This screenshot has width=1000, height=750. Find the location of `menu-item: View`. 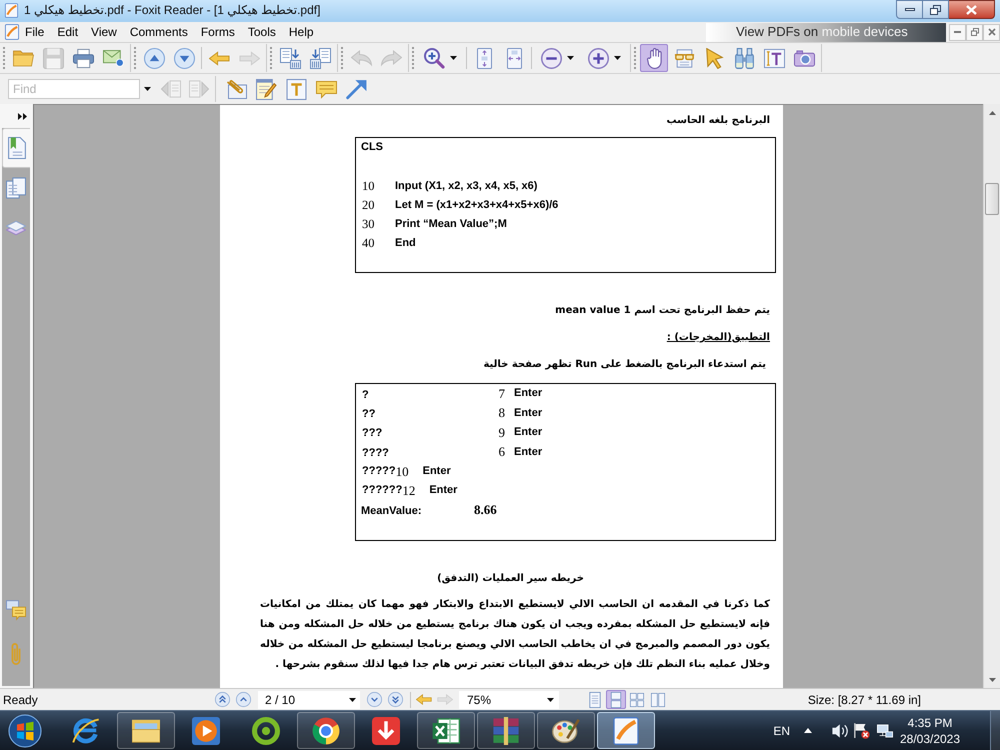

menu-item: View is located at coordinates (104, 32).